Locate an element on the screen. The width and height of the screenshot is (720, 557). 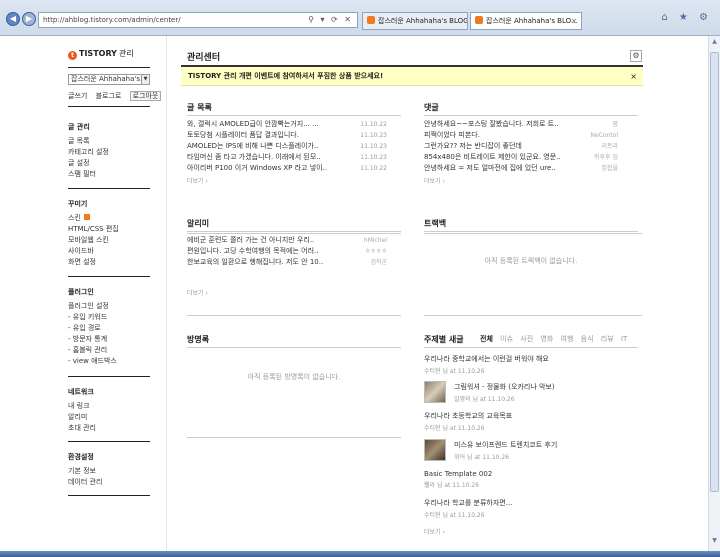
back-button: ◀ is located at coordinates (13, 19).